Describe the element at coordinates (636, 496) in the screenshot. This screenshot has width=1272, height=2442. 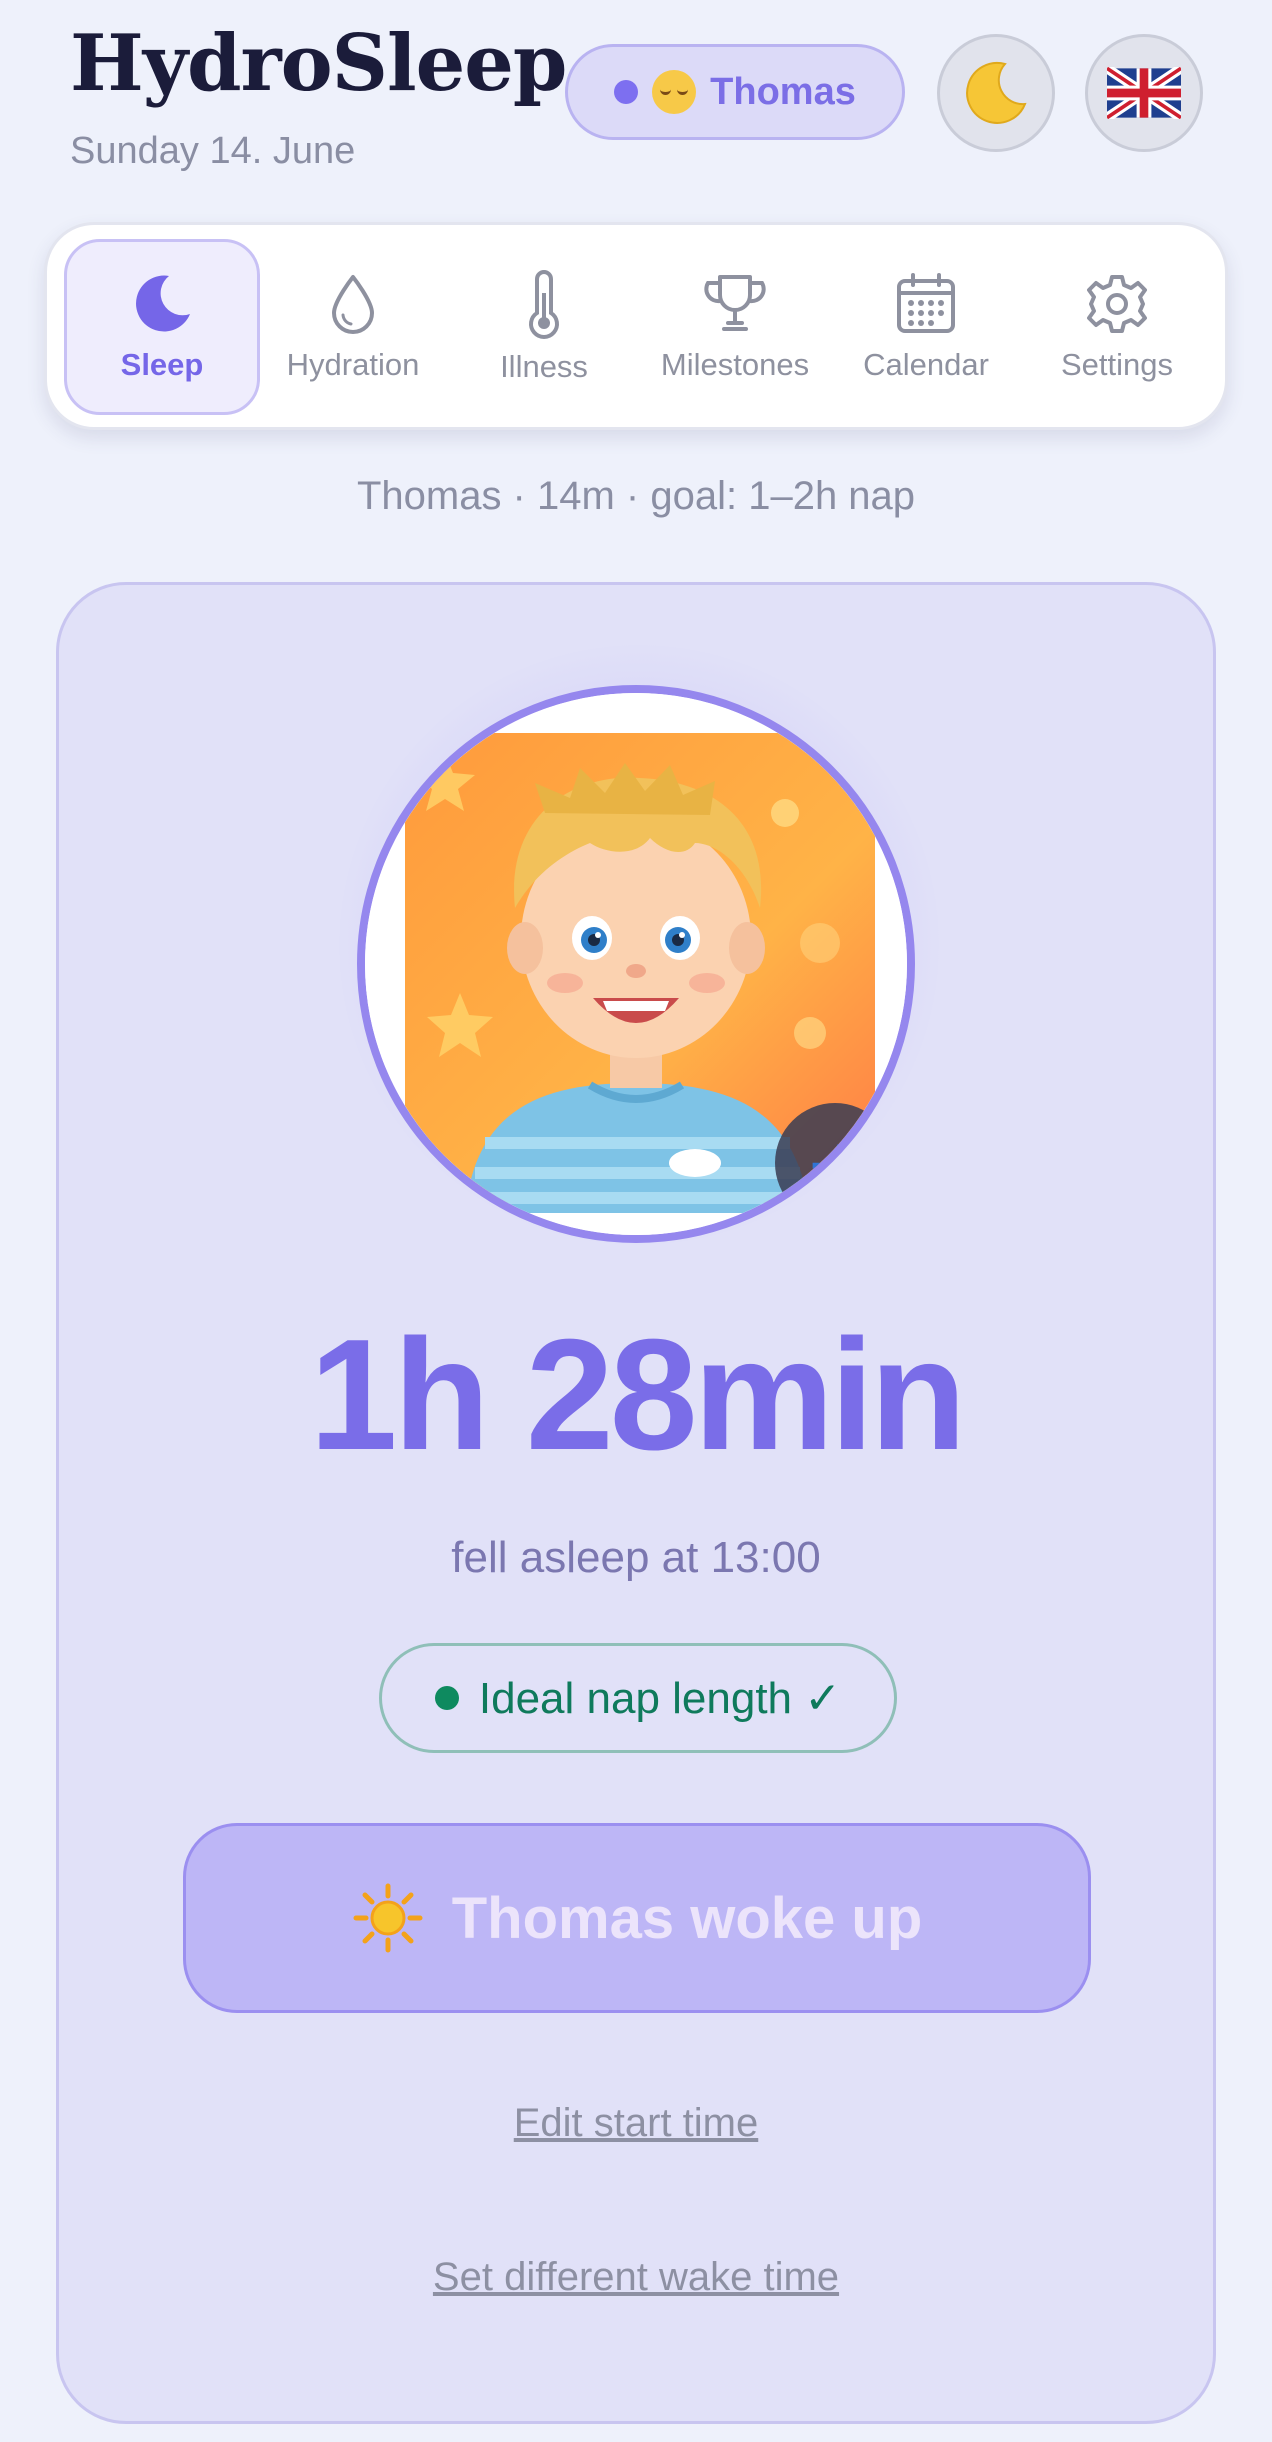
I see `child-summary: Thomas · 14m · goal: 1–2h nap` at that location.